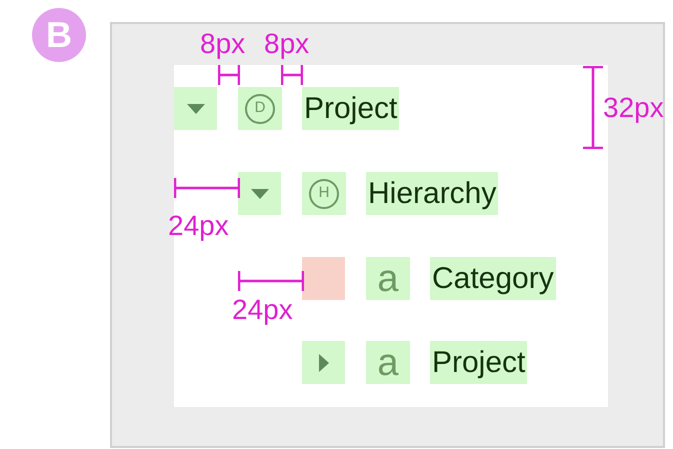 Image resolution: width=673 pixels, height=449 pixels. Describe the element at coordinates (59, 35) in the screenshot. I see `section-badge: B` at that location.